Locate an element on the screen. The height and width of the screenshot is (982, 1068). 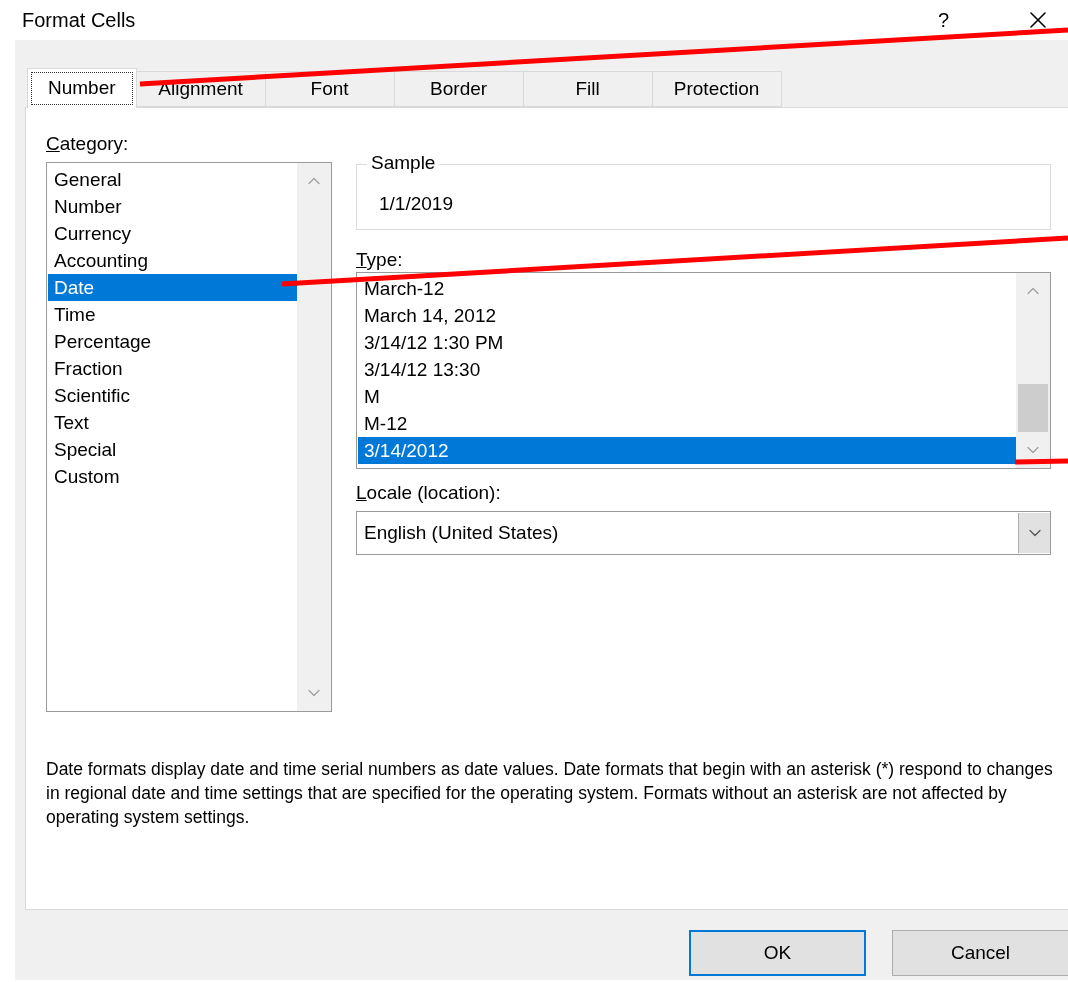
category-item: Special is located at coordinates (172, 449).